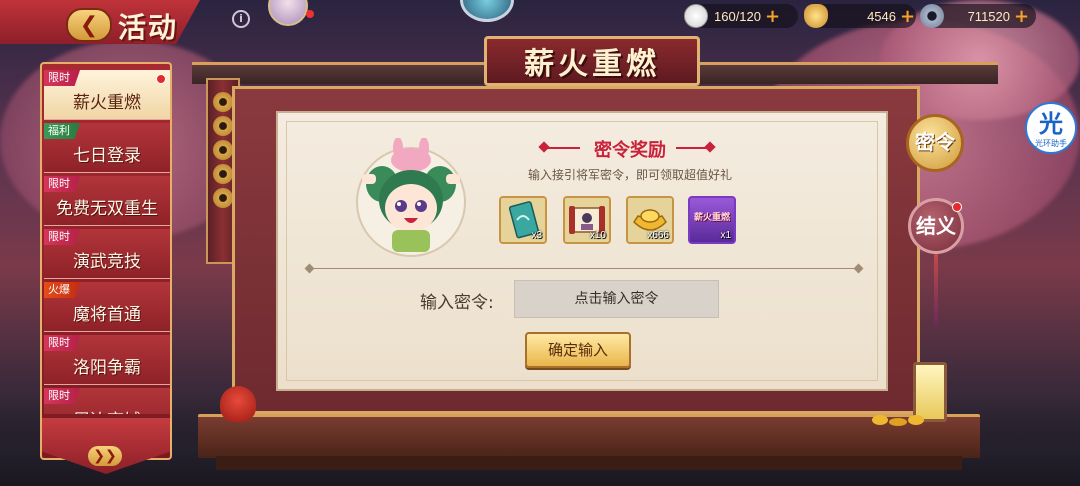 The height and width of the screenshot is (486, 1080). I want to click on menu-item-label: 洛阳争霸, so click(107, 368).